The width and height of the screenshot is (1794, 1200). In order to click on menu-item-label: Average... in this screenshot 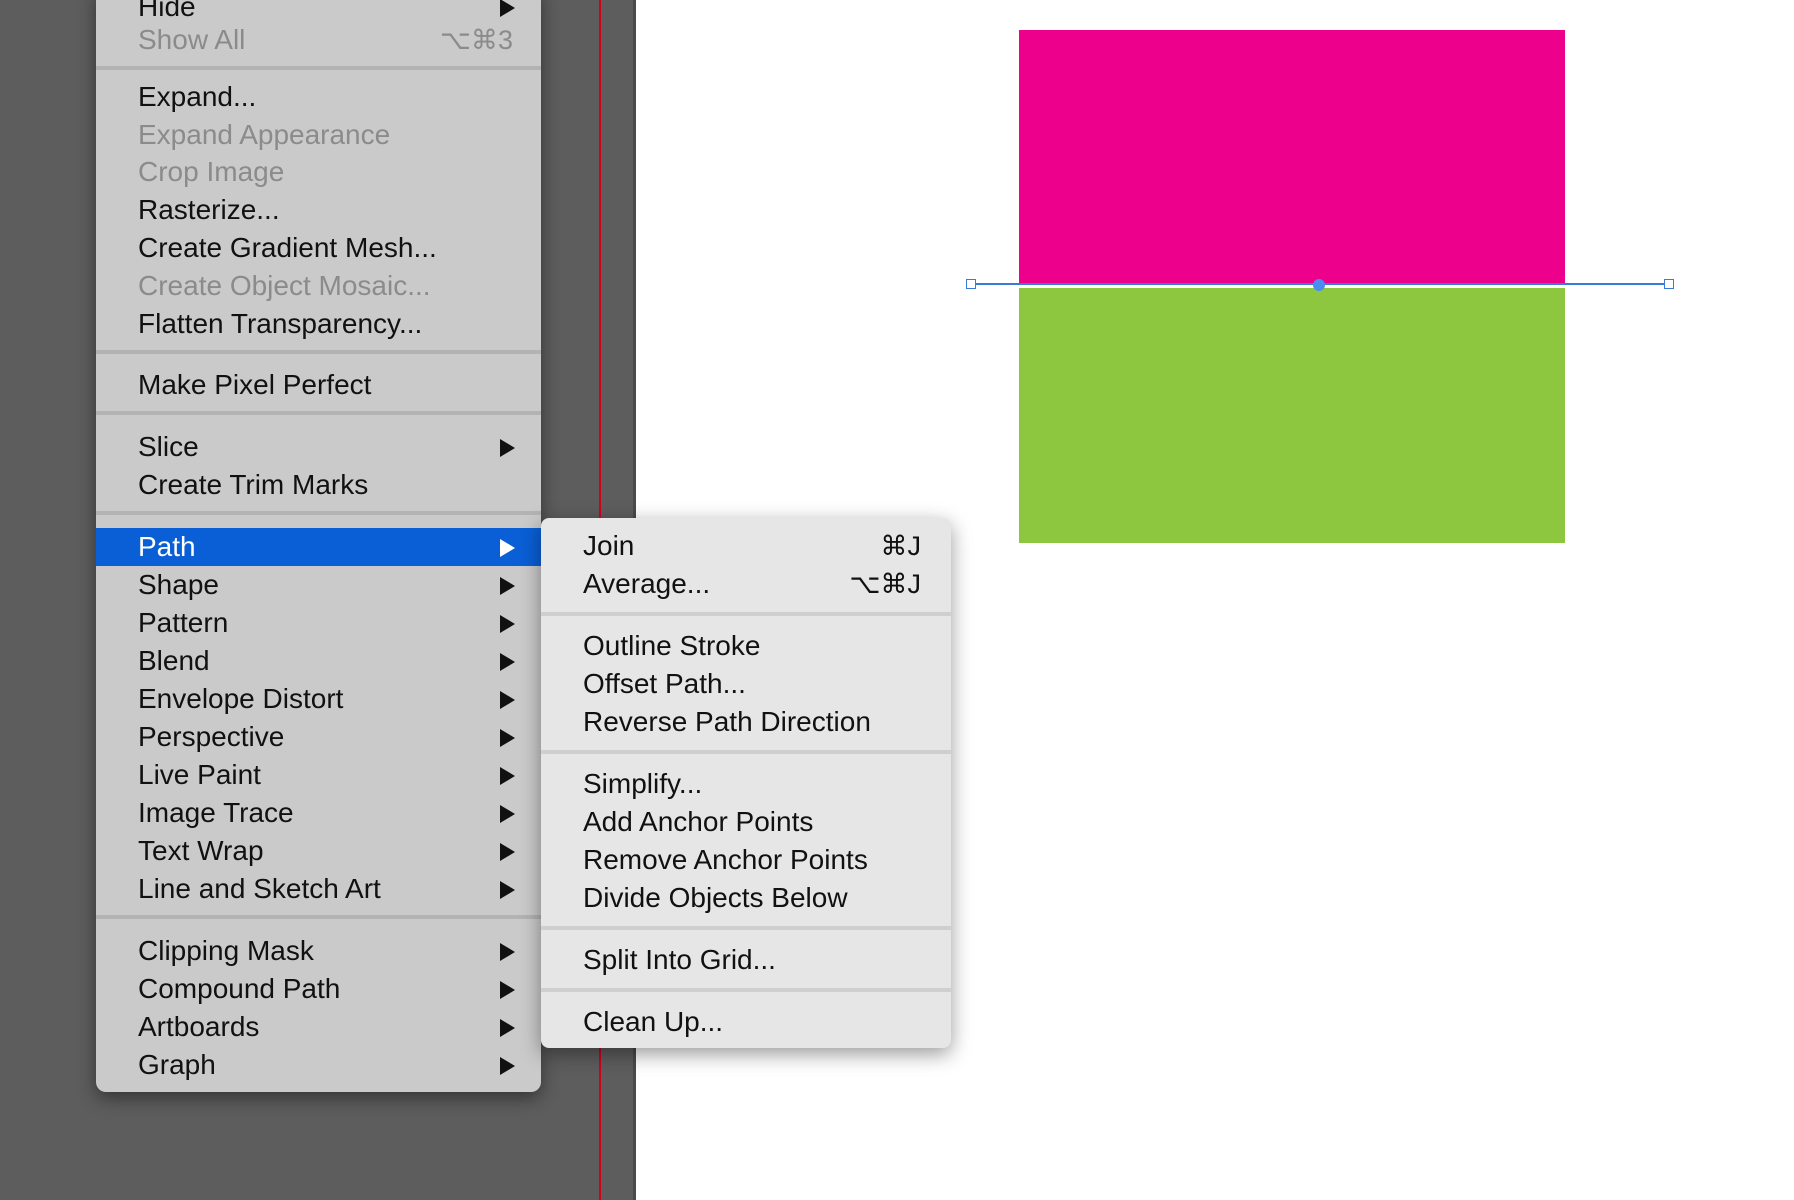, I will do `click(647, 583)`.